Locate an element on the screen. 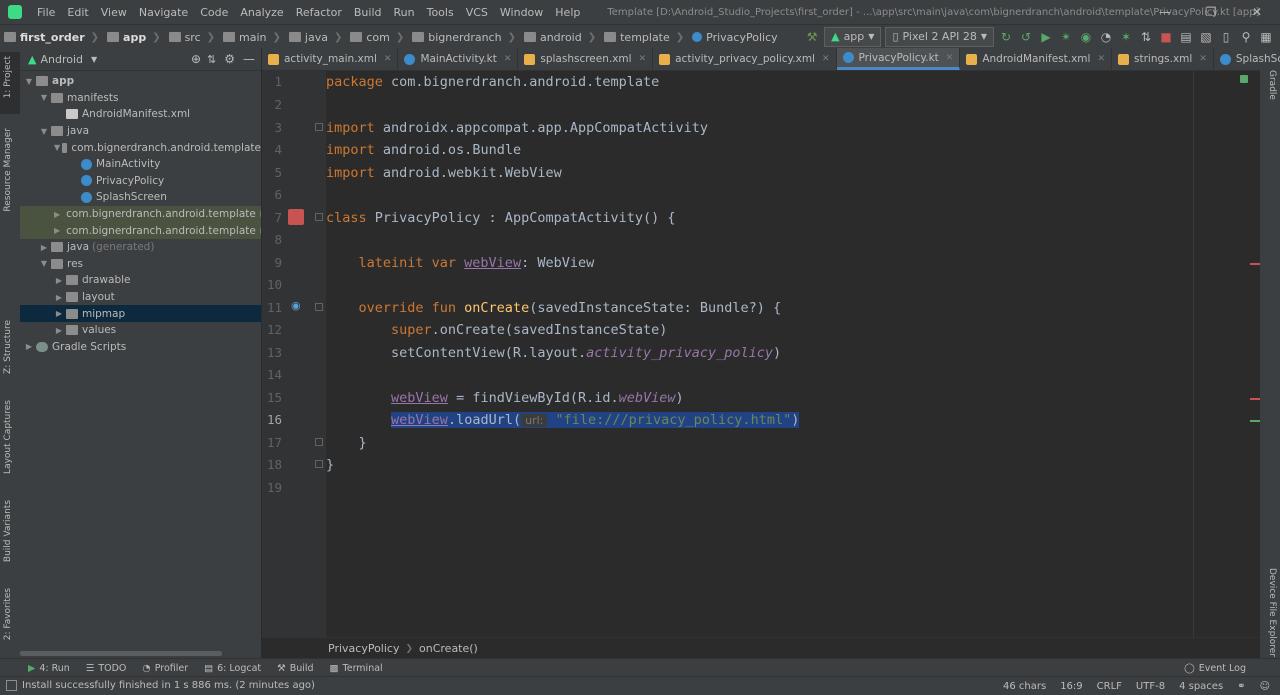  locate-icon: ⊕ is located at coordinates (196, 59).